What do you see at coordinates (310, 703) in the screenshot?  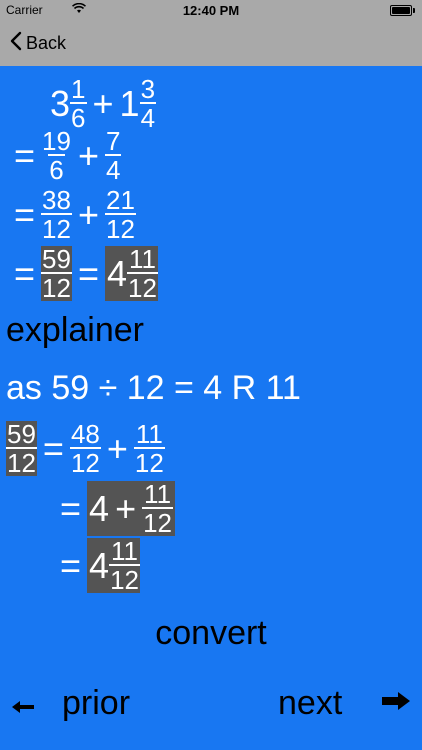 I see `next-button: next` at bounding box center [310, 703].